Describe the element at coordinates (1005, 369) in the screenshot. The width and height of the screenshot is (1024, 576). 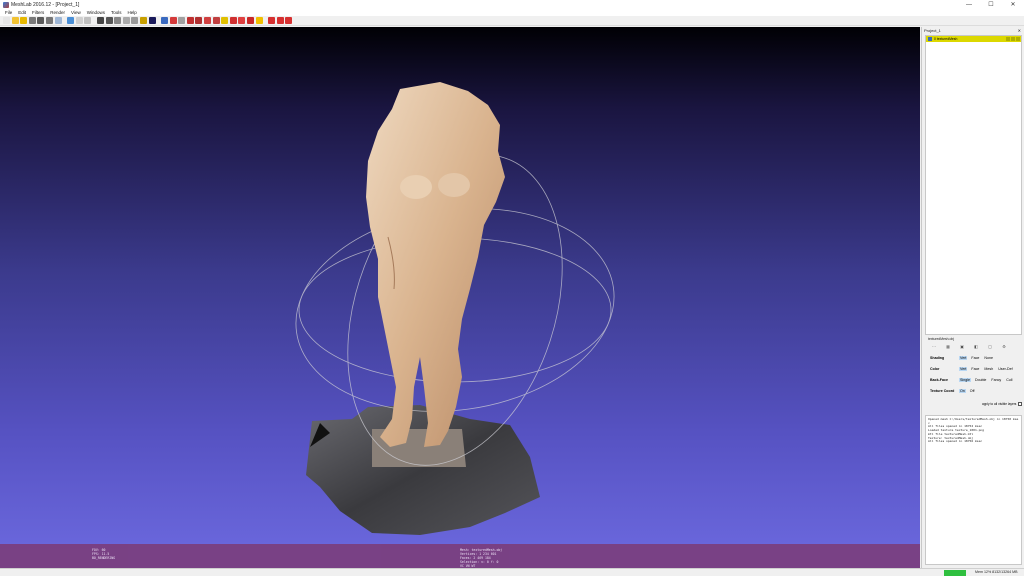
I see `color-userdef-option: User-Def` at that location.